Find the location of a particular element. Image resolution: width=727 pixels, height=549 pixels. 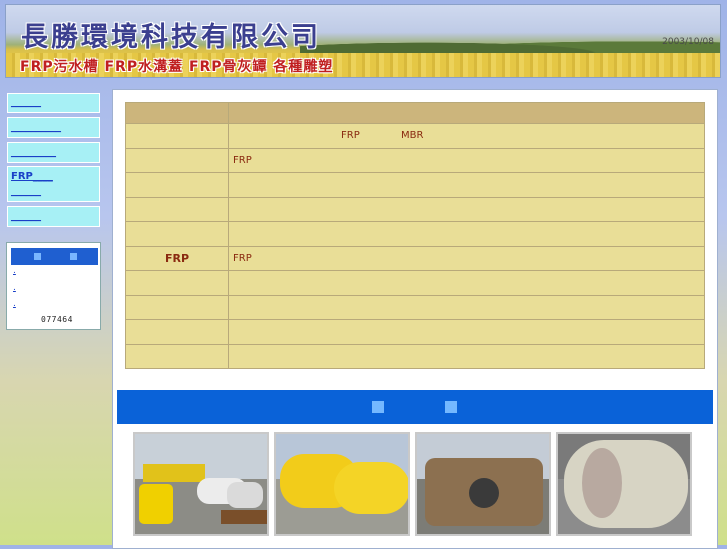

table-row: FRP is located at coordinates (415, 160).